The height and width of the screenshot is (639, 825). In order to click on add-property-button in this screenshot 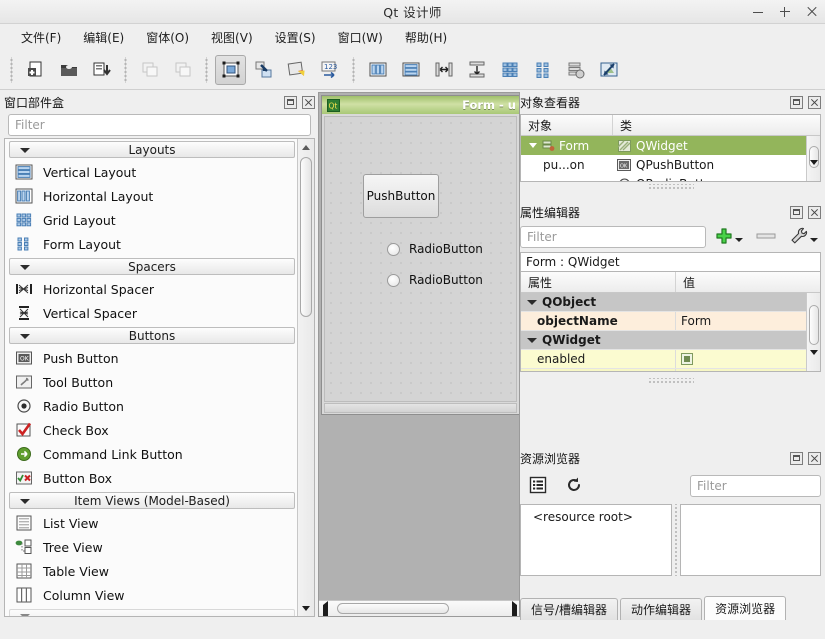, I will do `click(728, 237)`.